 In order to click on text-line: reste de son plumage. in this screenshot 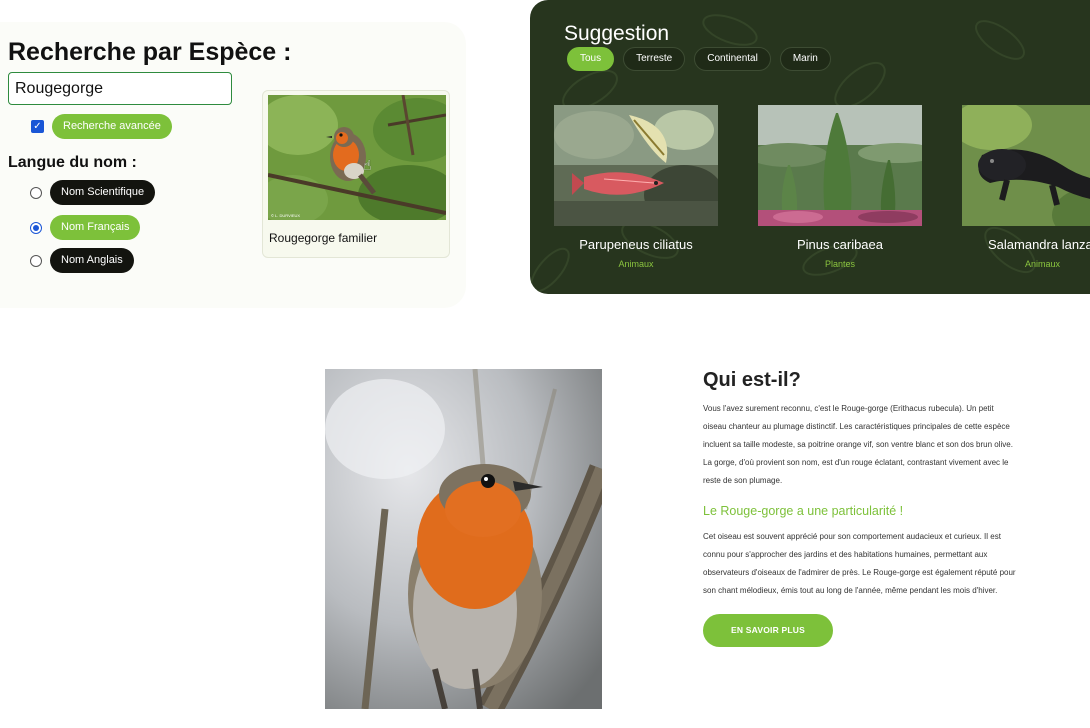, I will do `click(743, 480)`.